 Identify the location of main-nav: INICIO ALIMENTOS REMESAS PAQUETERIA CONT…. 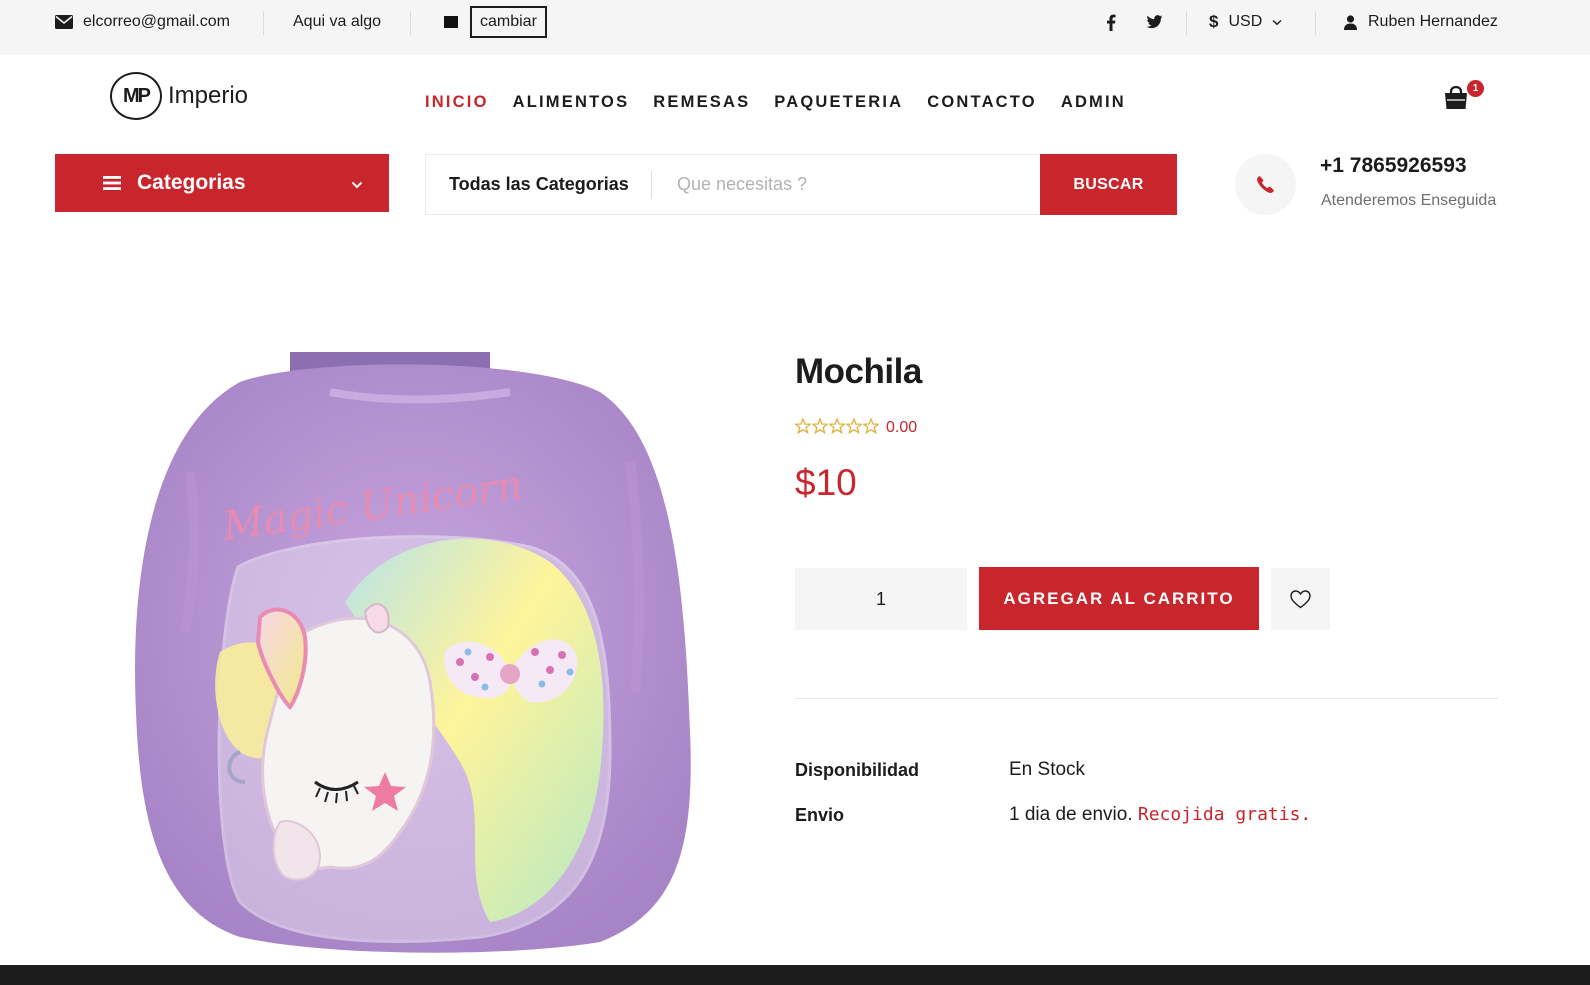
(775, 102).